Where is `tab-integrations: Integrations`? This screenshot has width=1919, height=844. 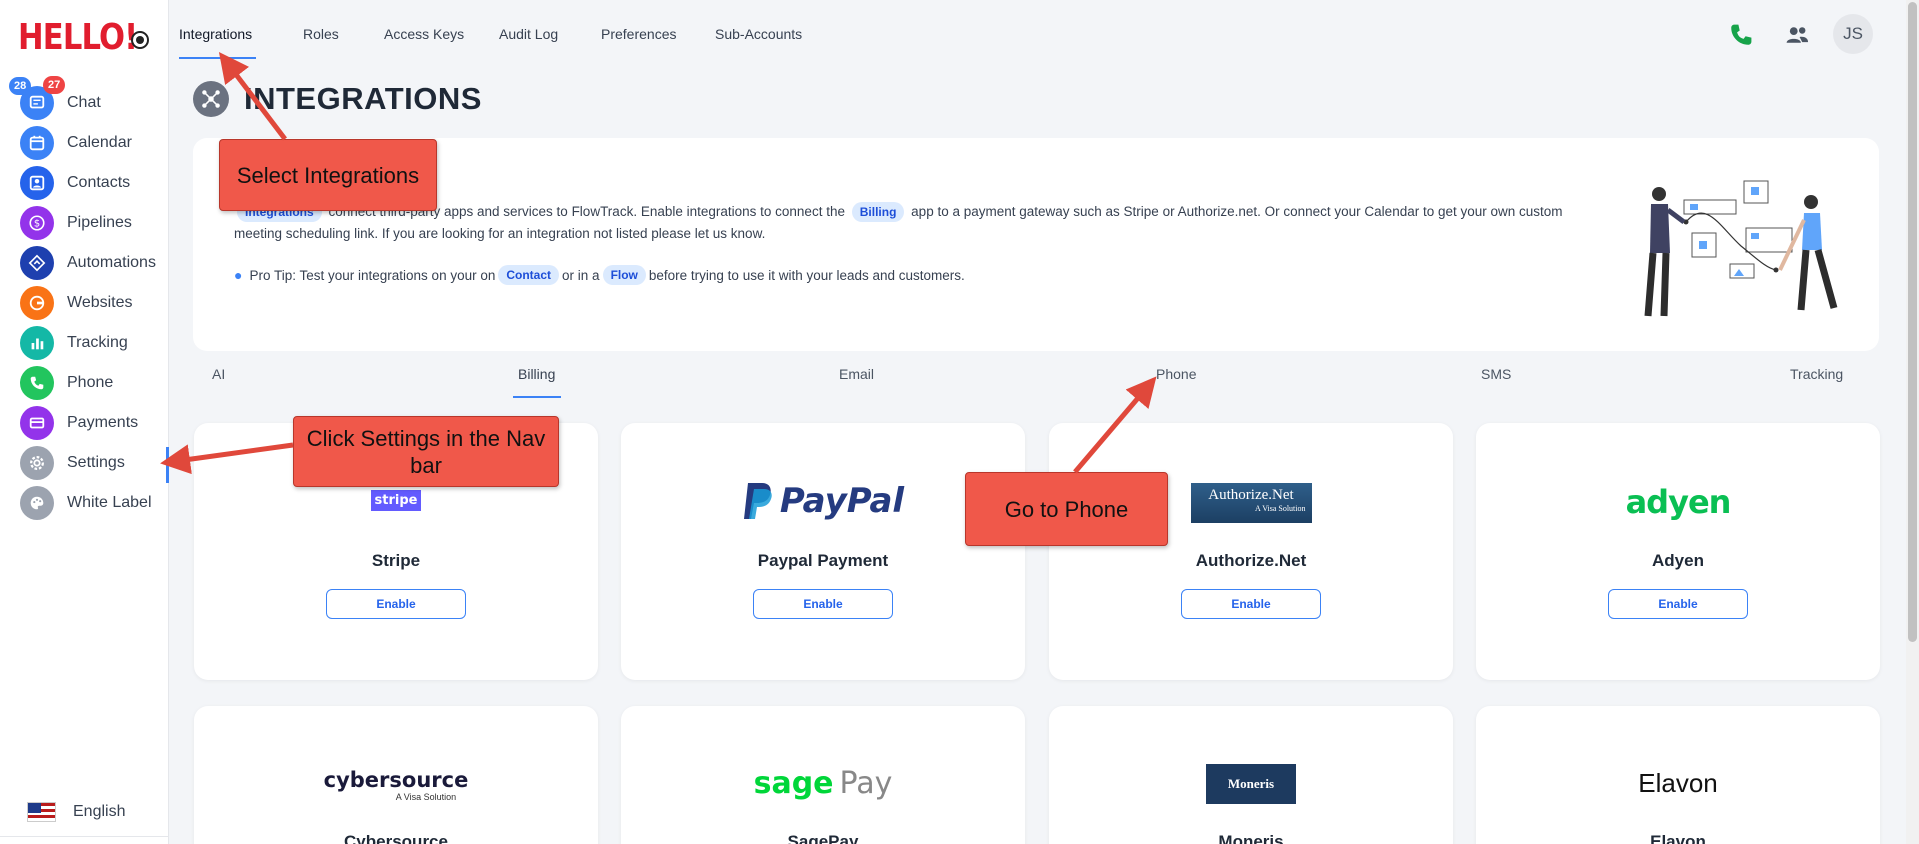 tab-integrations: Integrations is located at coordinates (215, 34).